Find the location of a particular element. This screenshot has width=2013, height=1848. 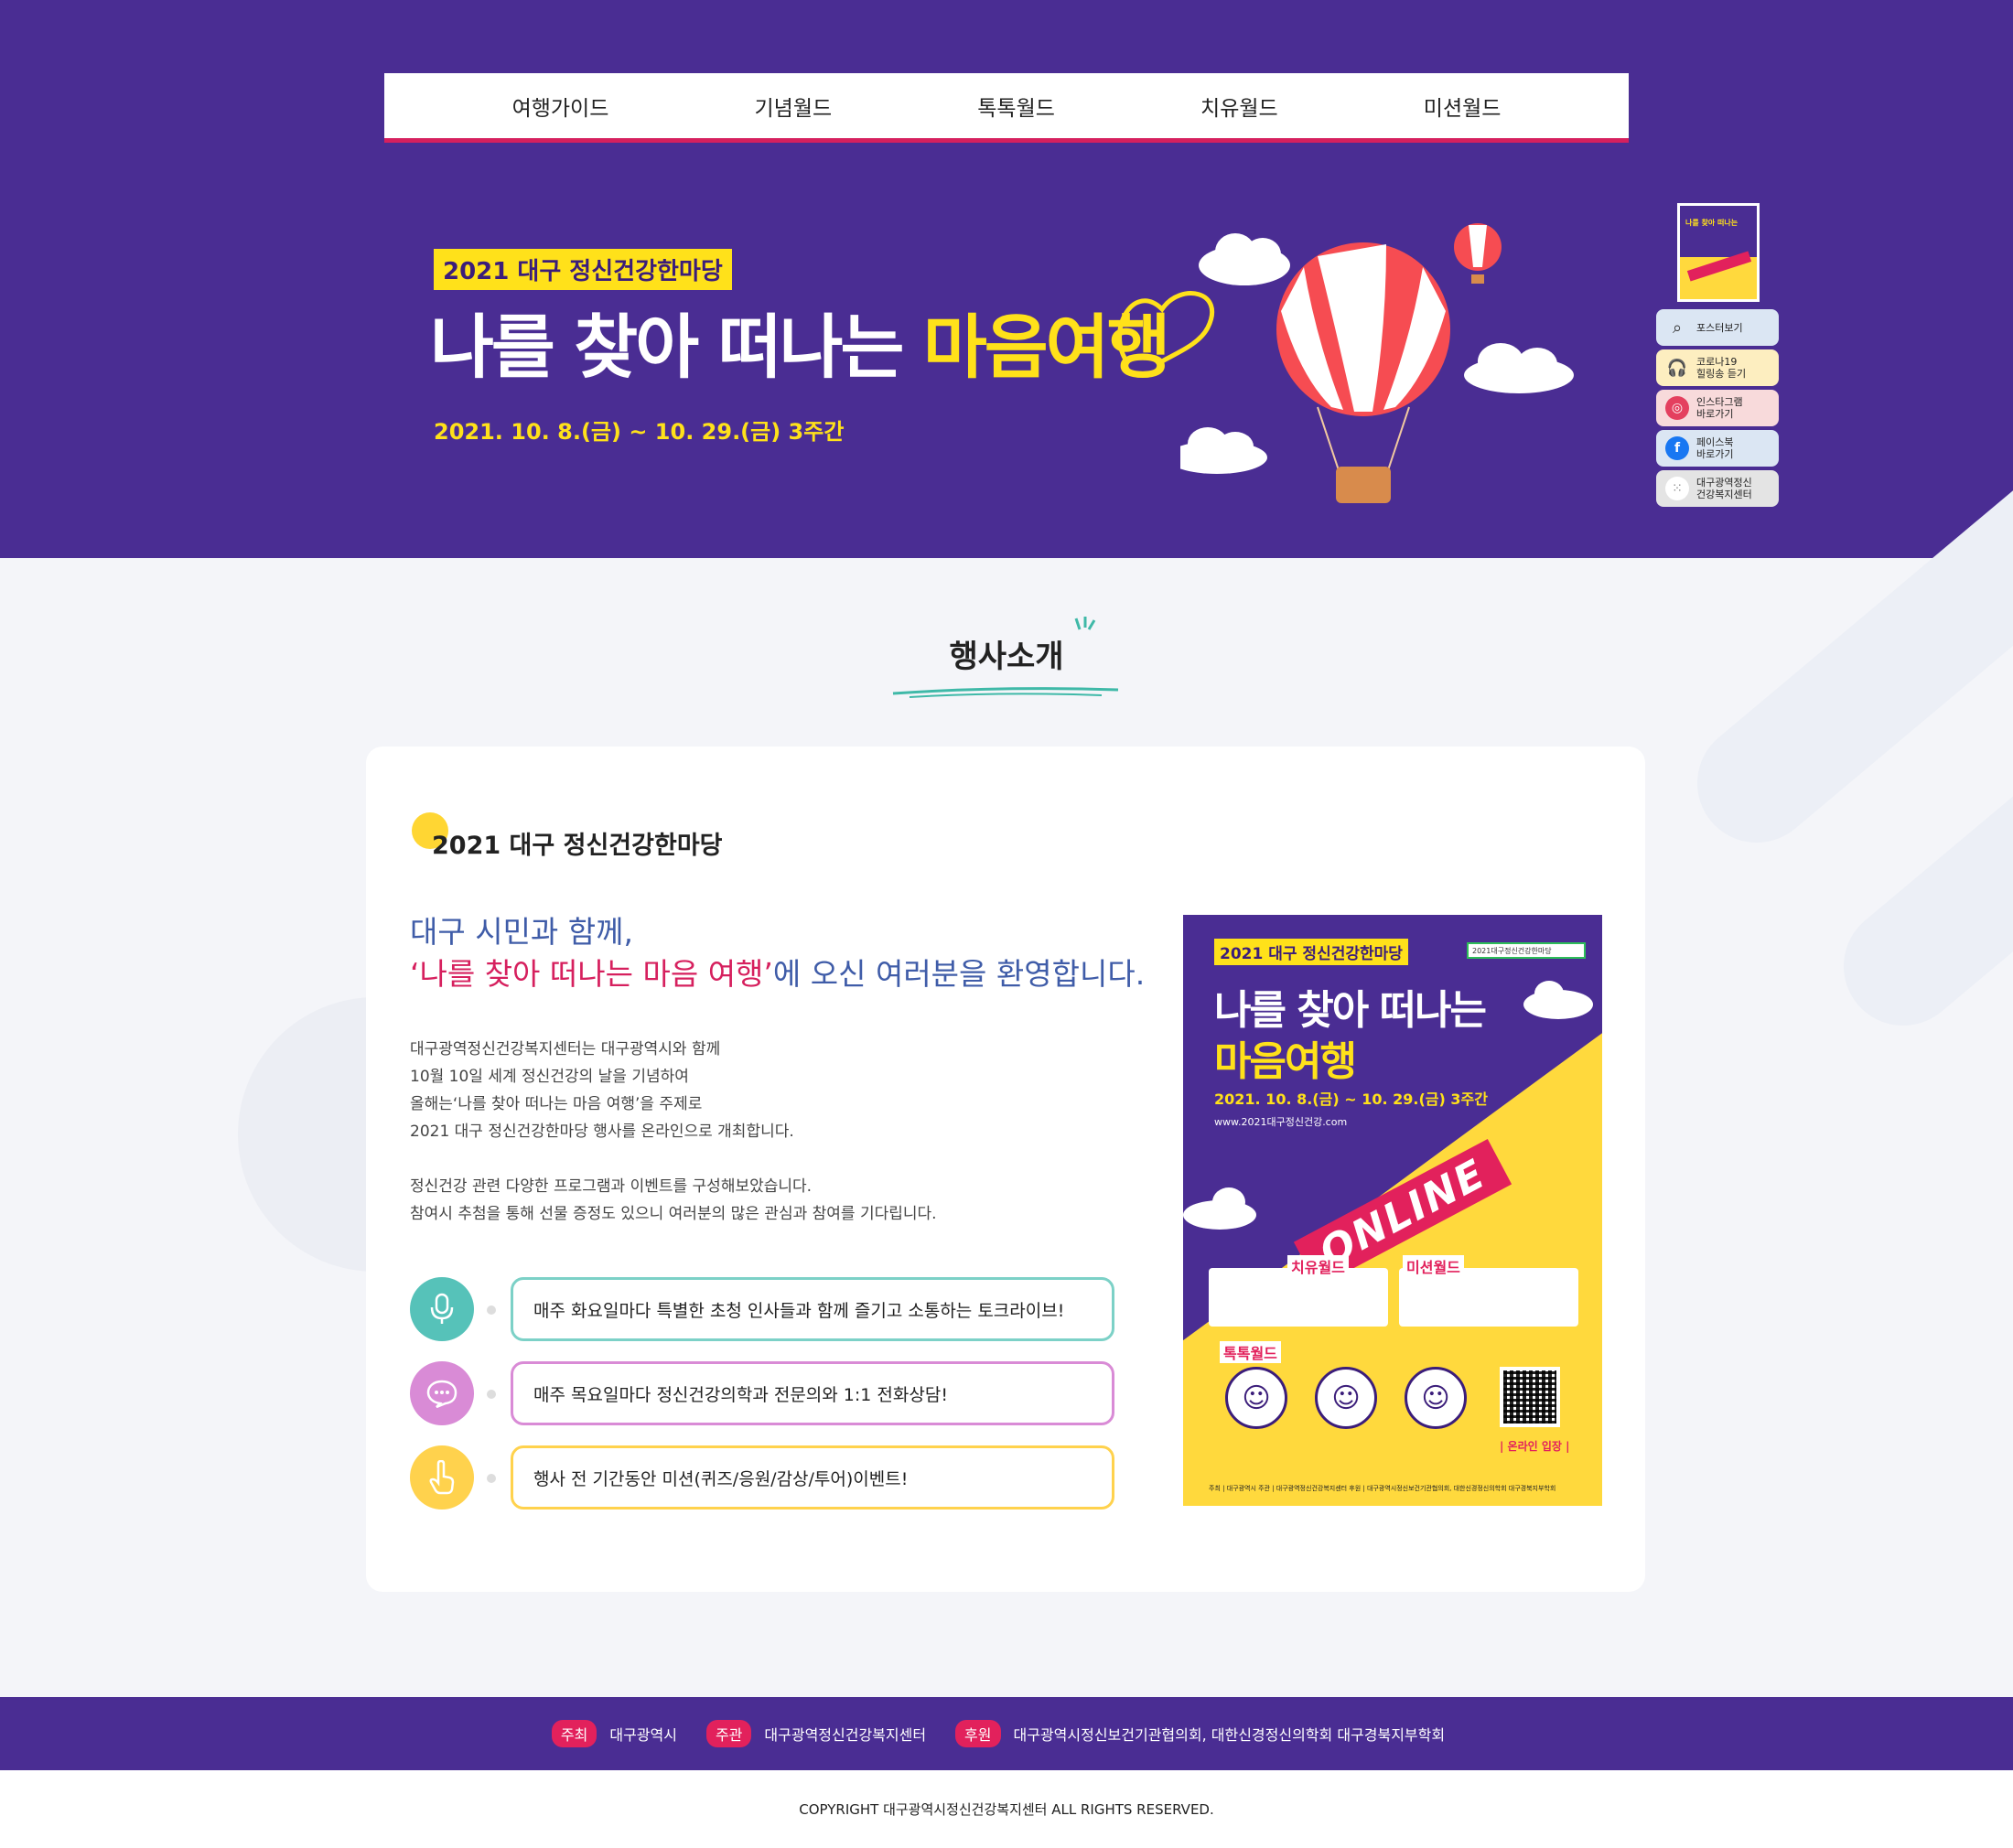

quick-instagram-button: ◎ 인스타그램 바로가기 is located at coordinates (1718, 408).